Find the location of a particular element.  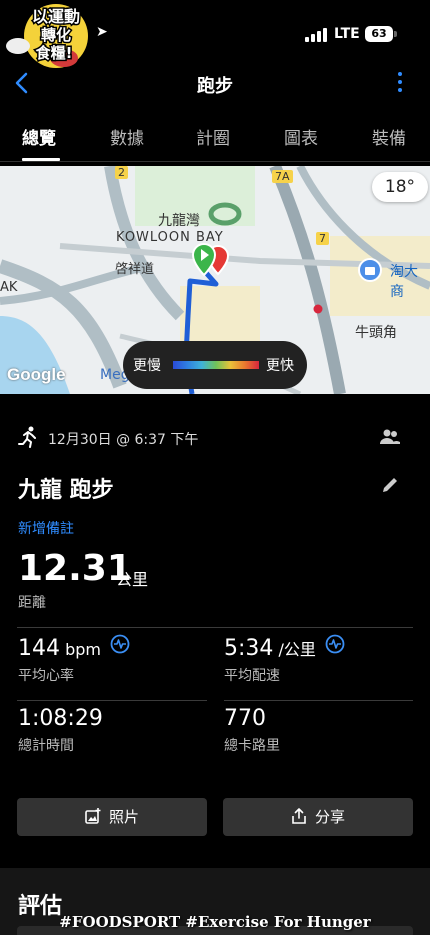

calories-label: 總卡路里 is located at coordinates (252, 746).